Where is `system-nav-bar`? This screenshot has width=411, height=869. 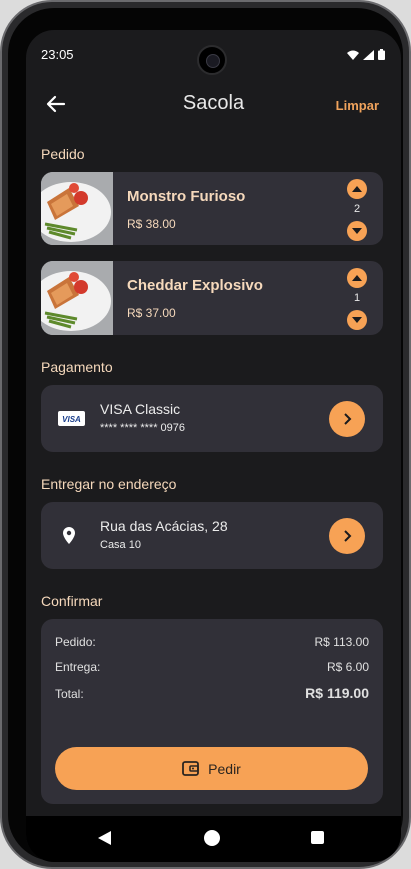
system-nav-bar is located at coordinates (213, 839).